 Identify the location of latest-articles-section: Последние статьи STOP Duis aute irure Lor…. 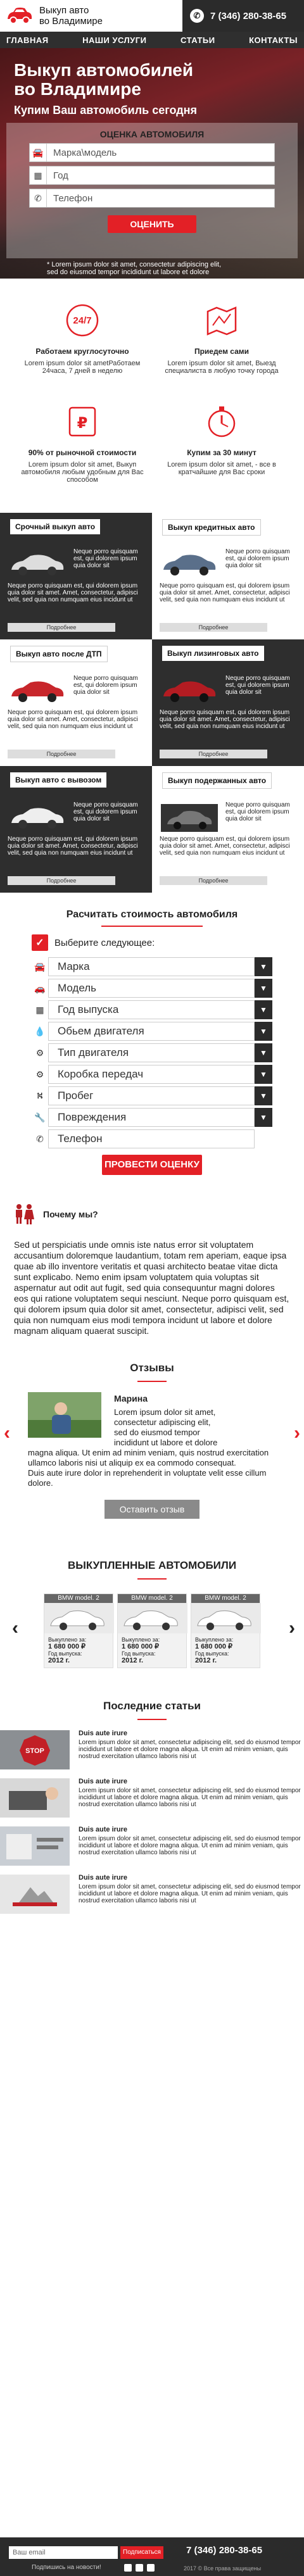
(152, 1791).